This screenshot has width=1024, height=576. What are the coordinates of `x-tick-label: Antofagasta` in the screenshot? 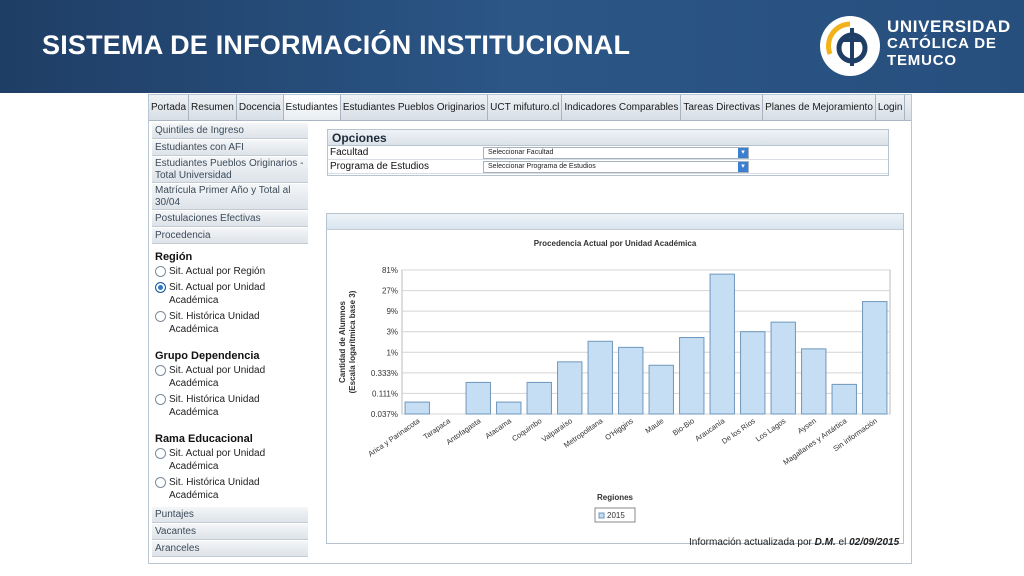 It's located at (463, 431).